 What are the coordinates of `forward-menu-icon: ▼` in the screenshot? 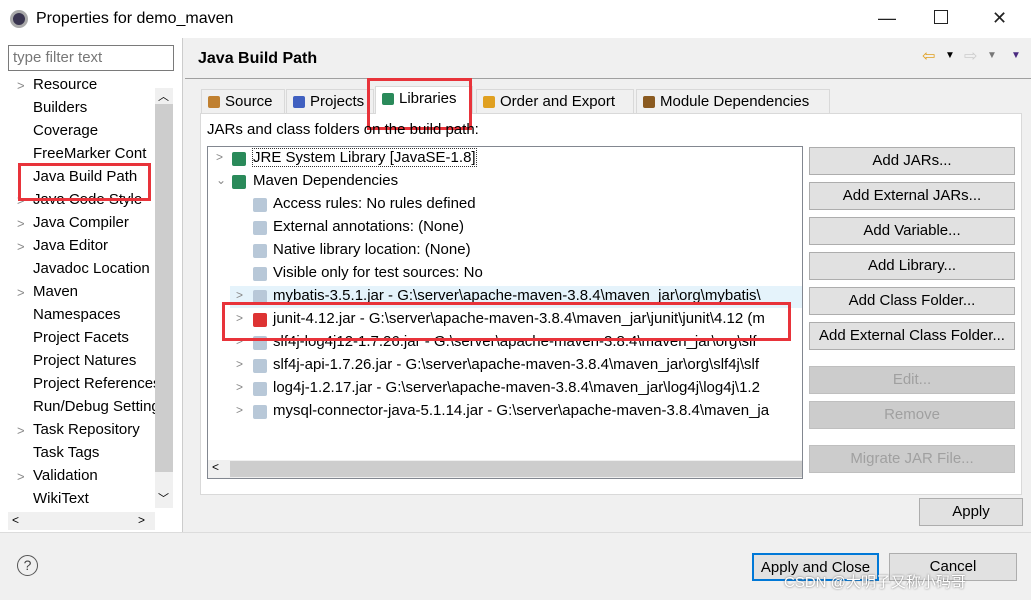 It's located at (992, 55).